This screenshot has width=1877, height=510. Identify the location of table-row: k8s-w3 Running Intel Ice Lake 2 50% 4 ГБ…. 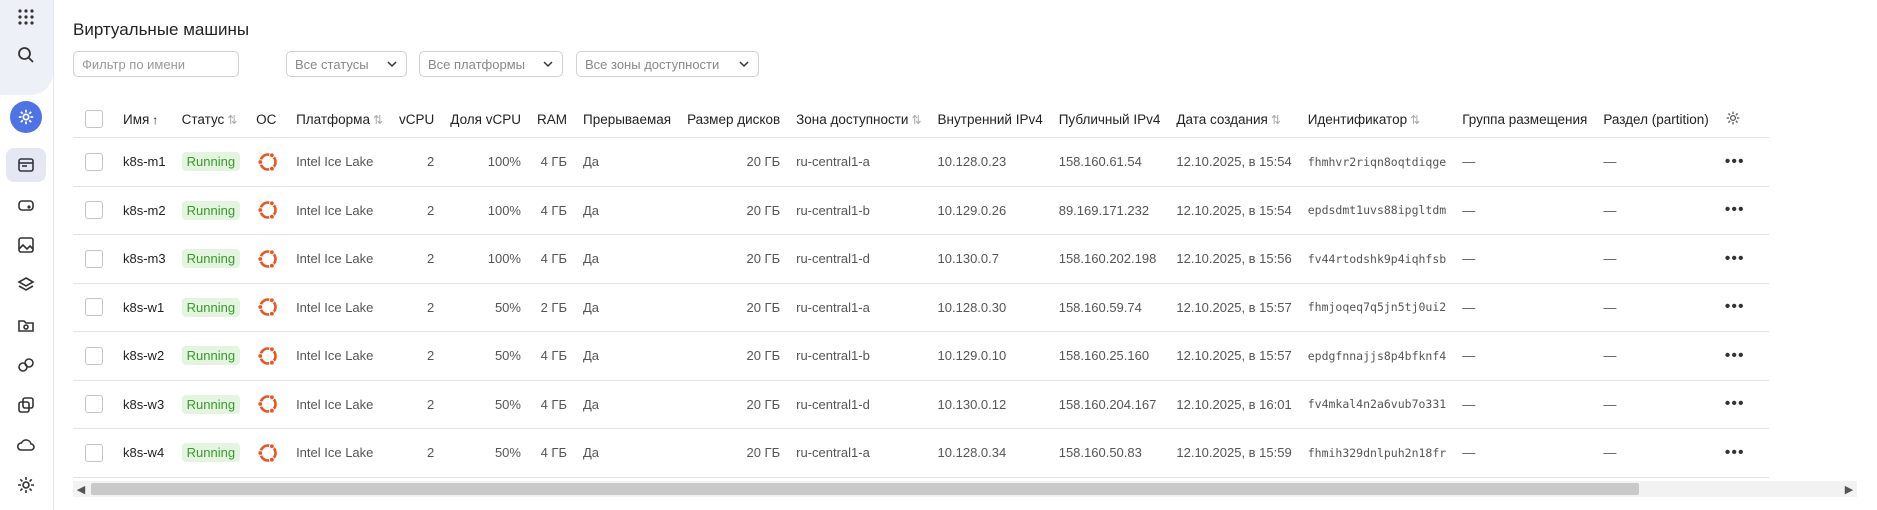
(921, 404).